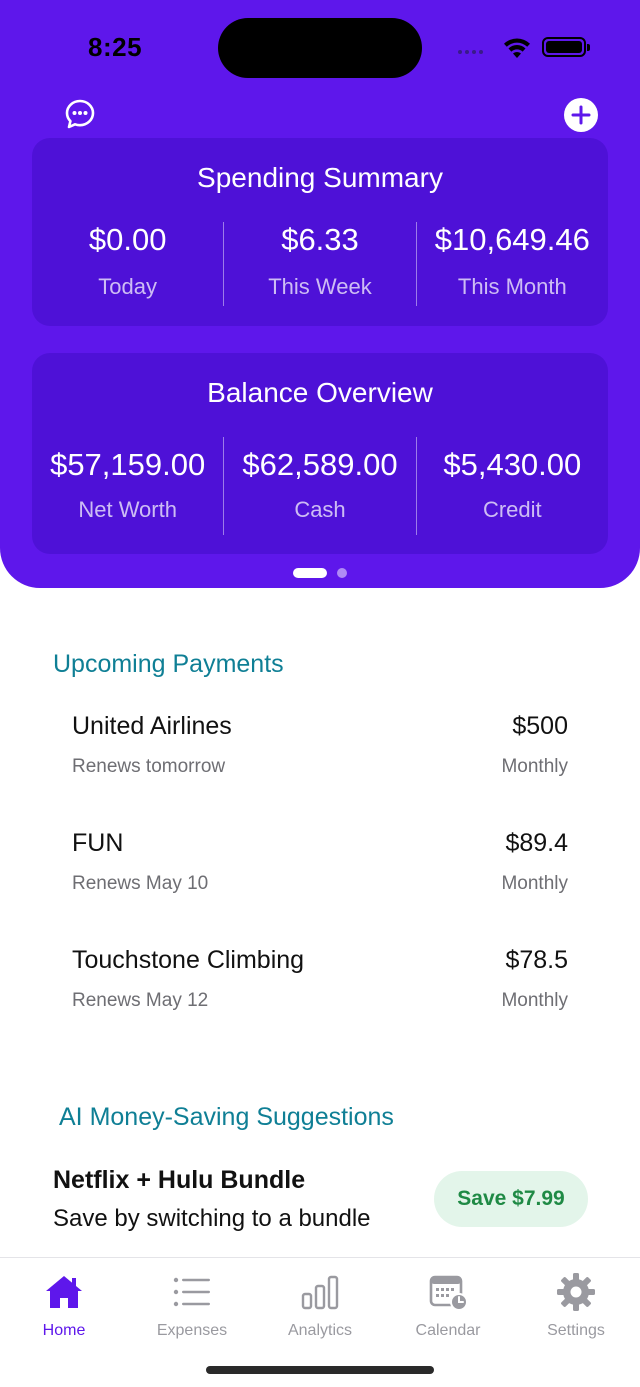  I want to click on suggestion-description: Save by switching to a bundle, so click(212, 1218).